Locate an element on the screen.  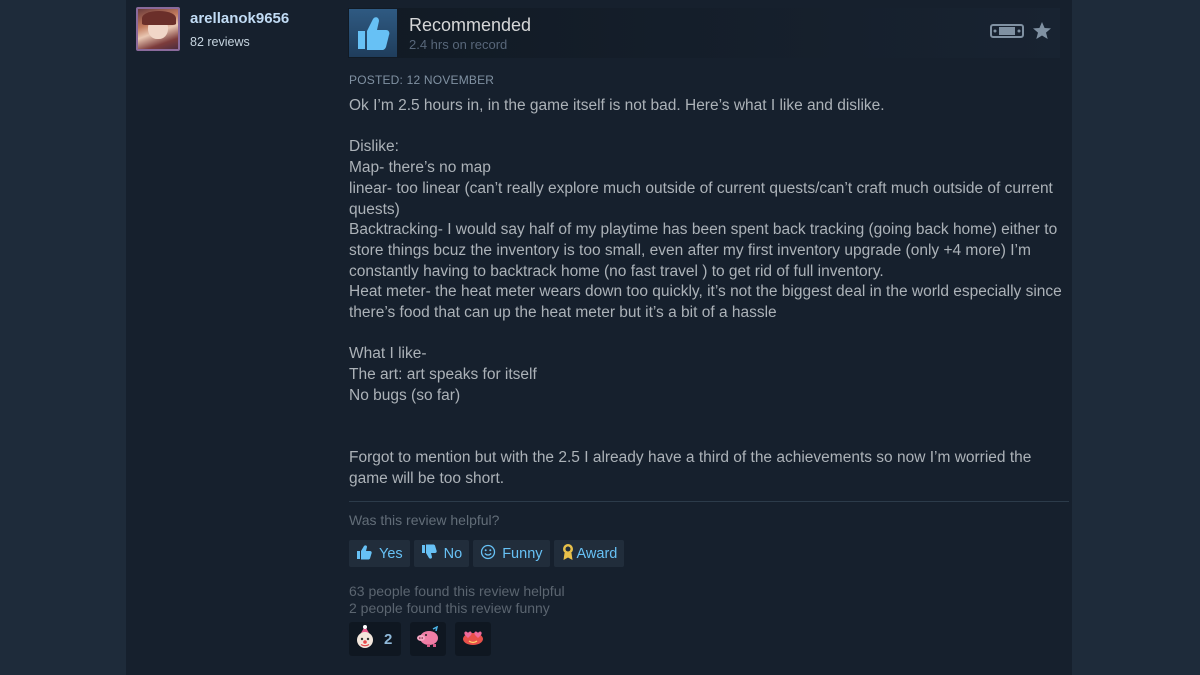
page-background-right is located at coordinates (1136, 337).